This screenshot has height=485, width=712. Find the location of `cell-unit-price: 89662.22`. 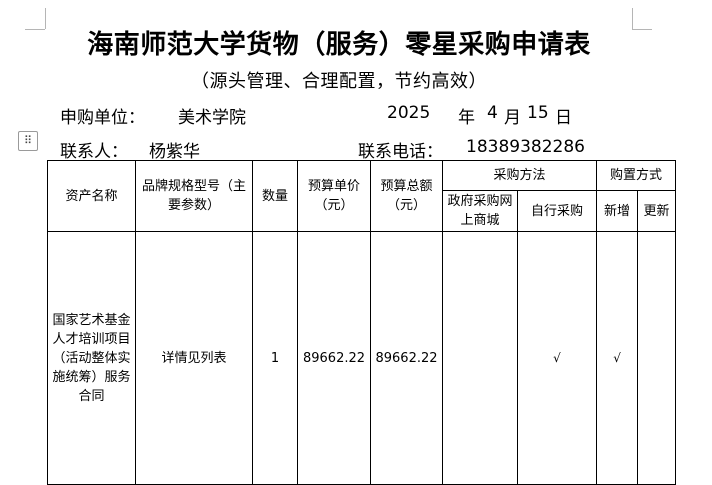

cell-unit-price: 89662.22 is located at coordinates (334, 358).